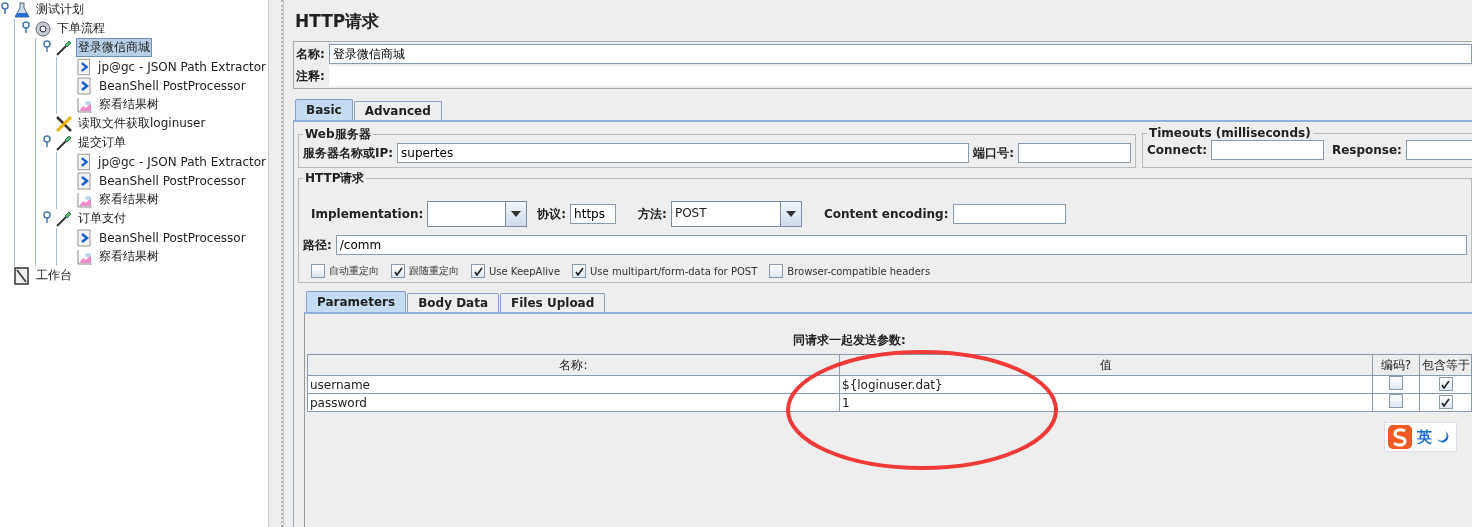 This screenshot has width=1472, height=527. What do you see at coordinates (64, 123) in the screenshot?
I see `tools-icon` at bounding box center [64, 123].